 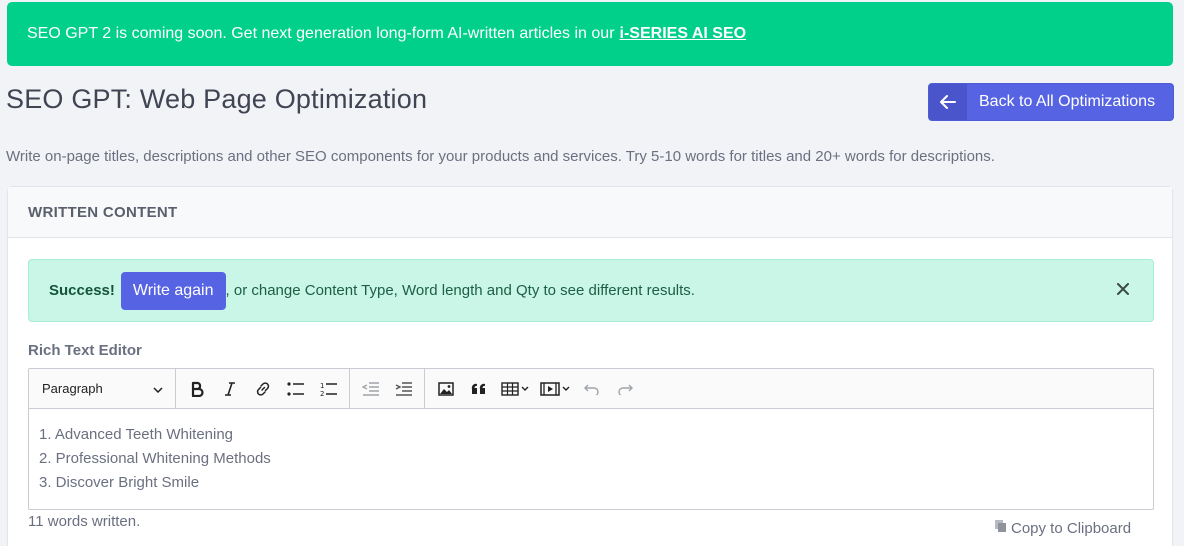 I want to click on chevron-down-icon, so click(x=158, y=388).